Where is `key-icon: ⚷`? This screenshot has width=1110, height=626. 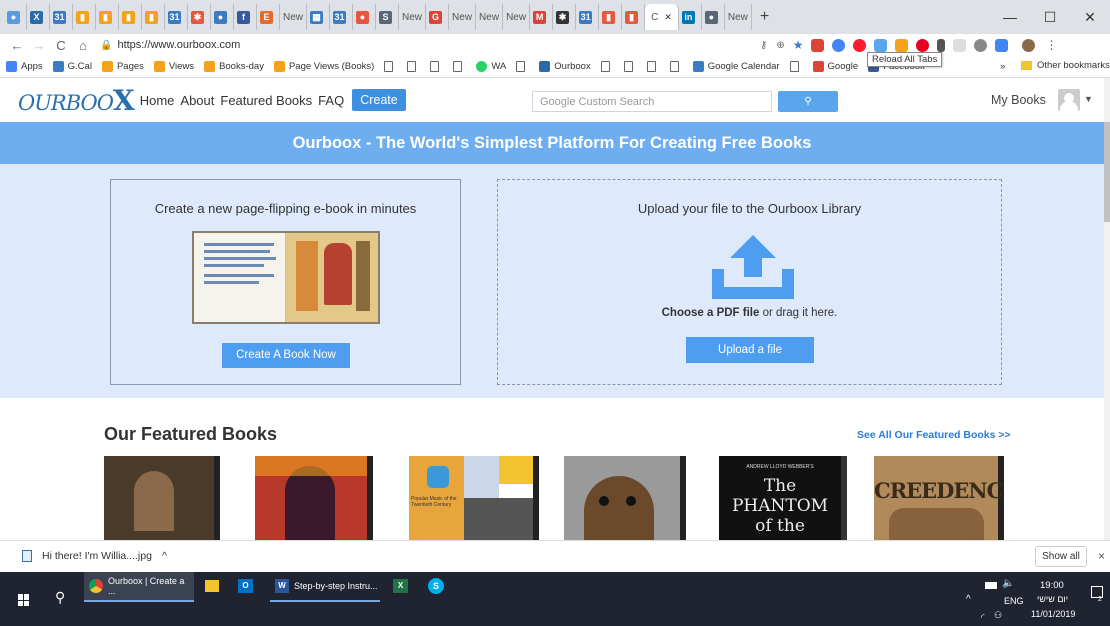 key-icon: ⚷ is located at coordinates (763, 45).